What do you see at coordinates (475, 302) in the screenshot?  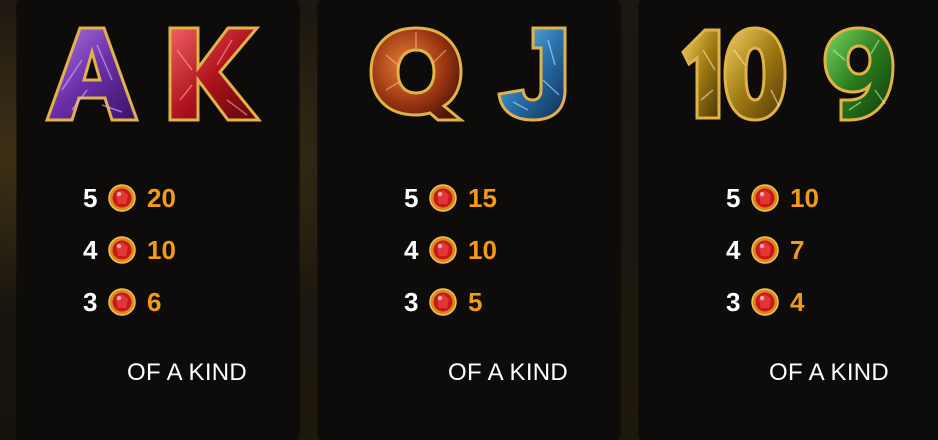 I see `payout-amount: 5` at bounding box center [475, 302].